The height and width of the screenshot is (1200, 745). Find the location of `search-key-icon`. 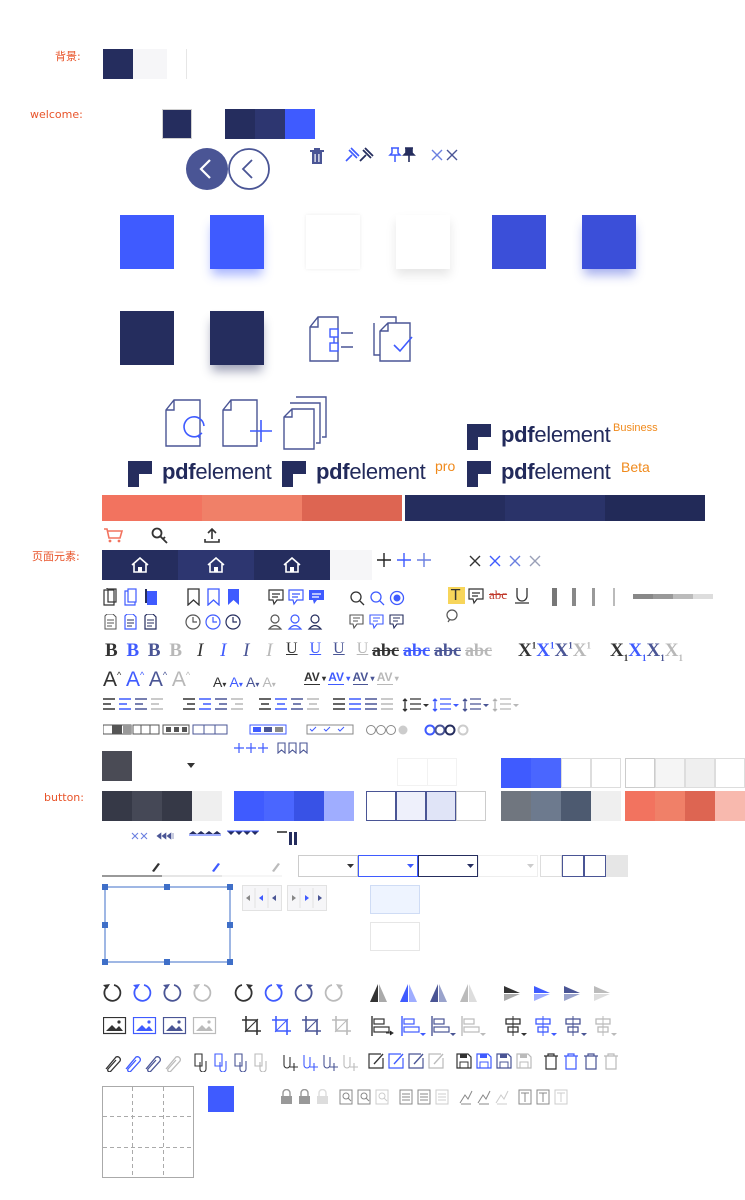

search-key-icon is located at coordinates (160, 536).